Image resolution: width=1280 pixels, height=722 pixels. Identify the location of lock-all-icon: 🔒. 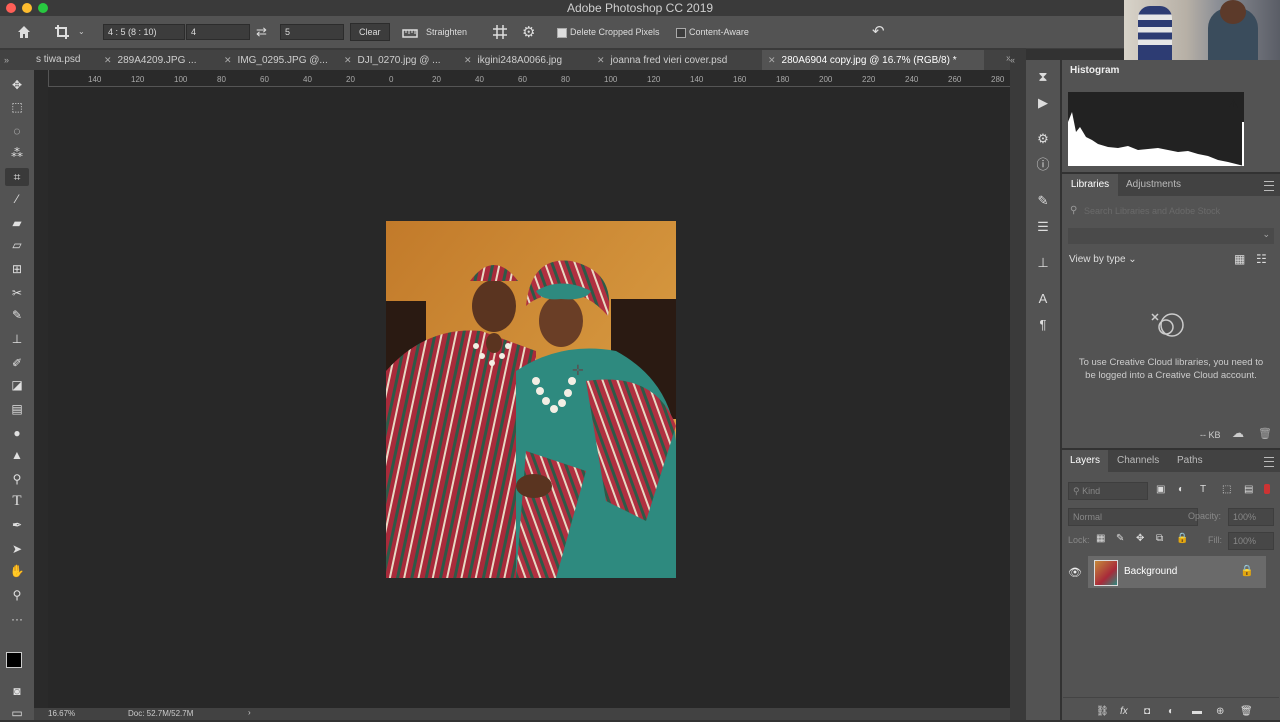
(1182, 538).